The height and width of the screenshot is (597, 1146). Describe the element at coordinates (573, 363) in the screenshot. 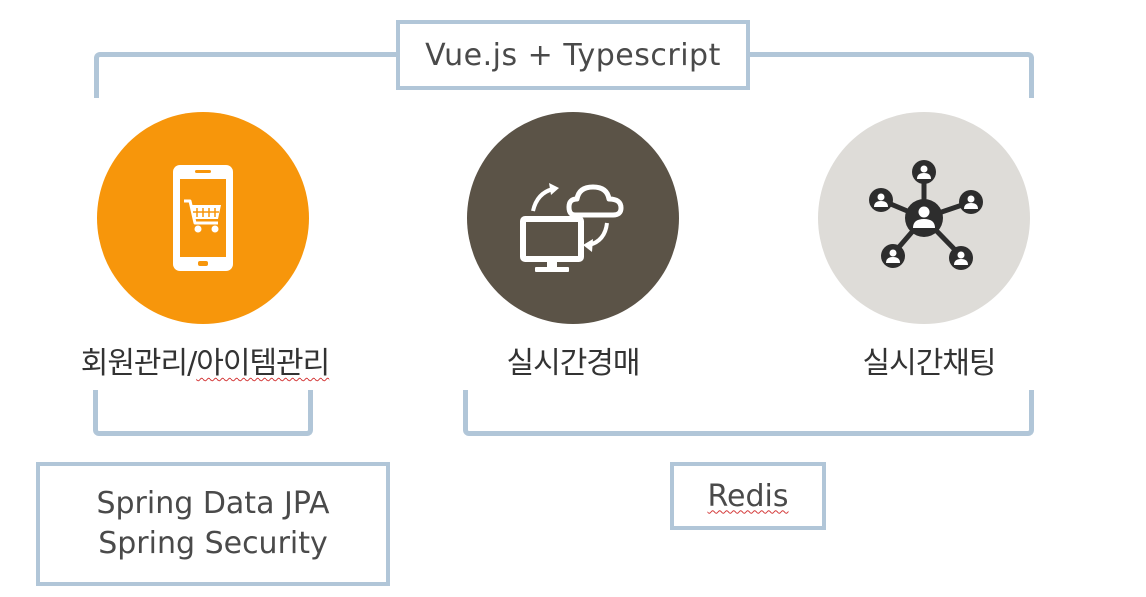

I see `realtime-auction-caption: 실시간경매` at that location.